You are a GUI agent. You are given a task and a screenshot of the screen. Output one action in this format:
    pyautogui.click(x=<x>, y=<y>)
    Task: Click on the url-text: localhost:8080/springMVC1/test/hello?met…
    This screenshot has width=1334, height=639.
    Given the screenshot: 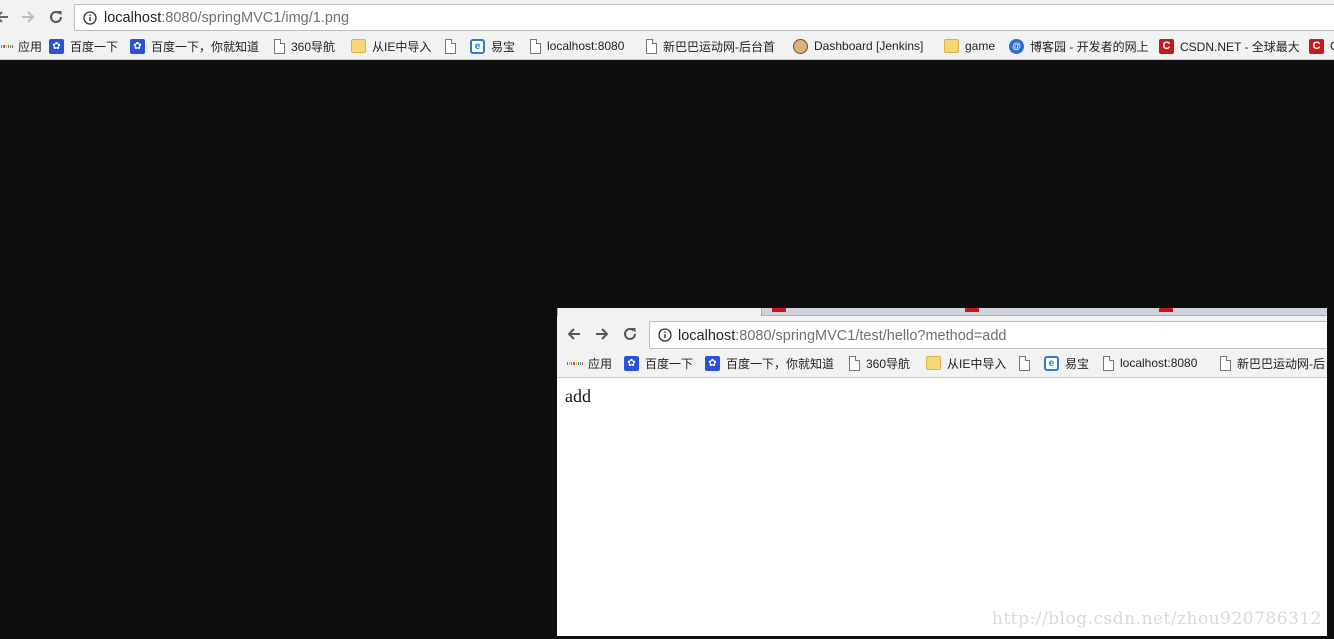 What is the action you would take?
    pyautogui.click(x=842, y=336)
    